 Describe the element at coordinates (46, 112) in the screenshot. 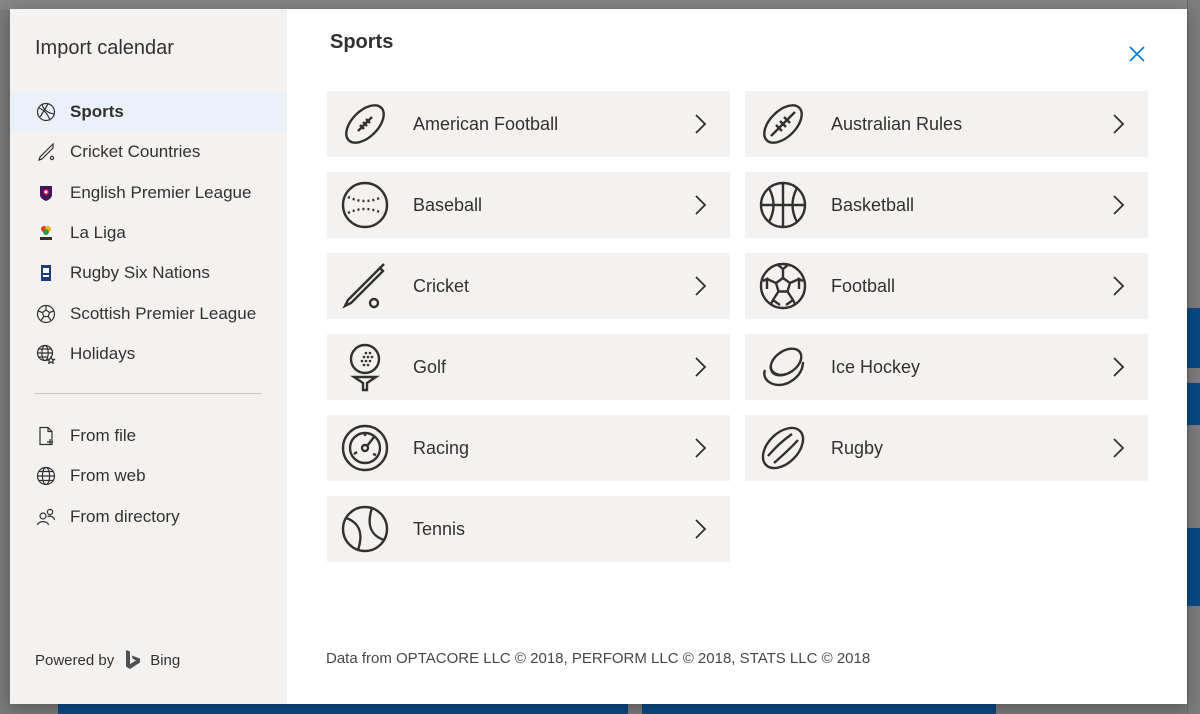

I see `sports-icon` at that location.